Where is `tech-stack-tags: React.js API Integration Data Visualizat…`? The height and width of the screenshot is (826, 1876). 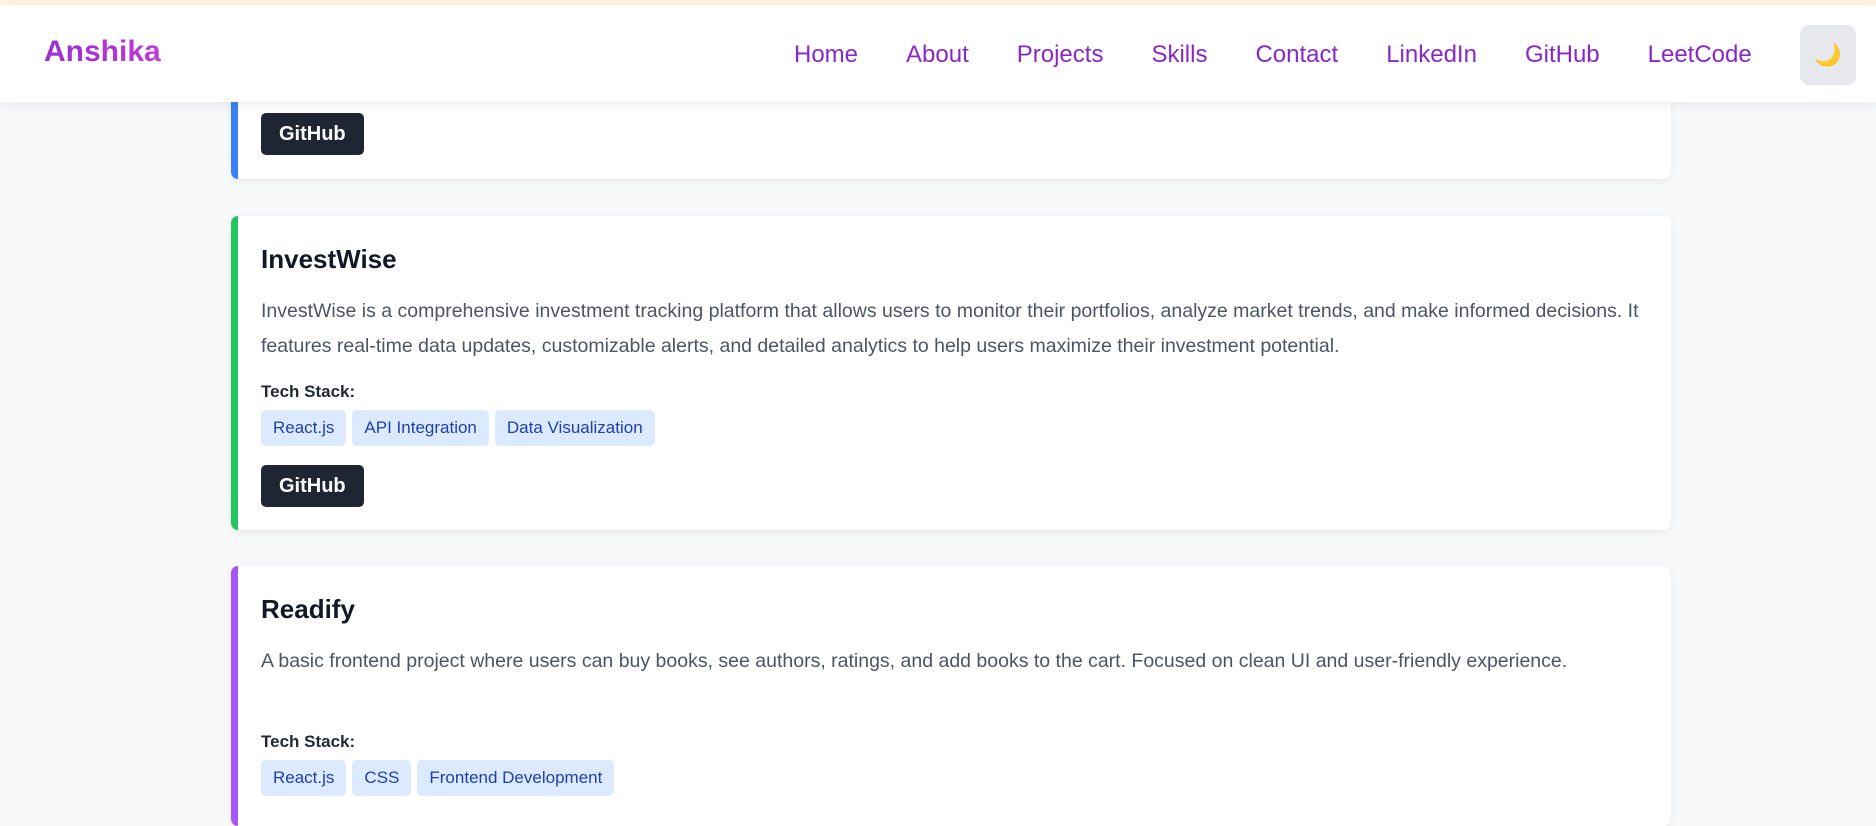
tech-stack-tags: React.js API Integration Data Visualizat… is located at coordinates (461, 428).